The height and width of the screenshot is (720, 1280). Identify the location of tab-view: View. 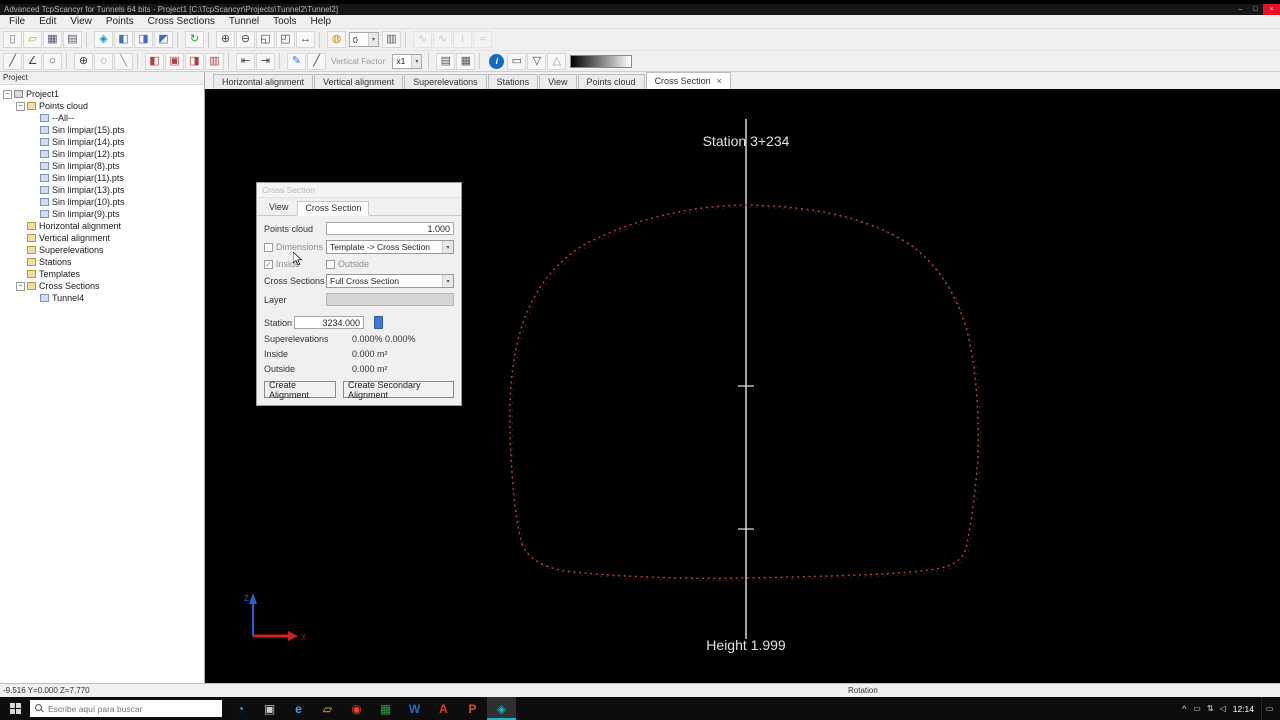
(558, 81).